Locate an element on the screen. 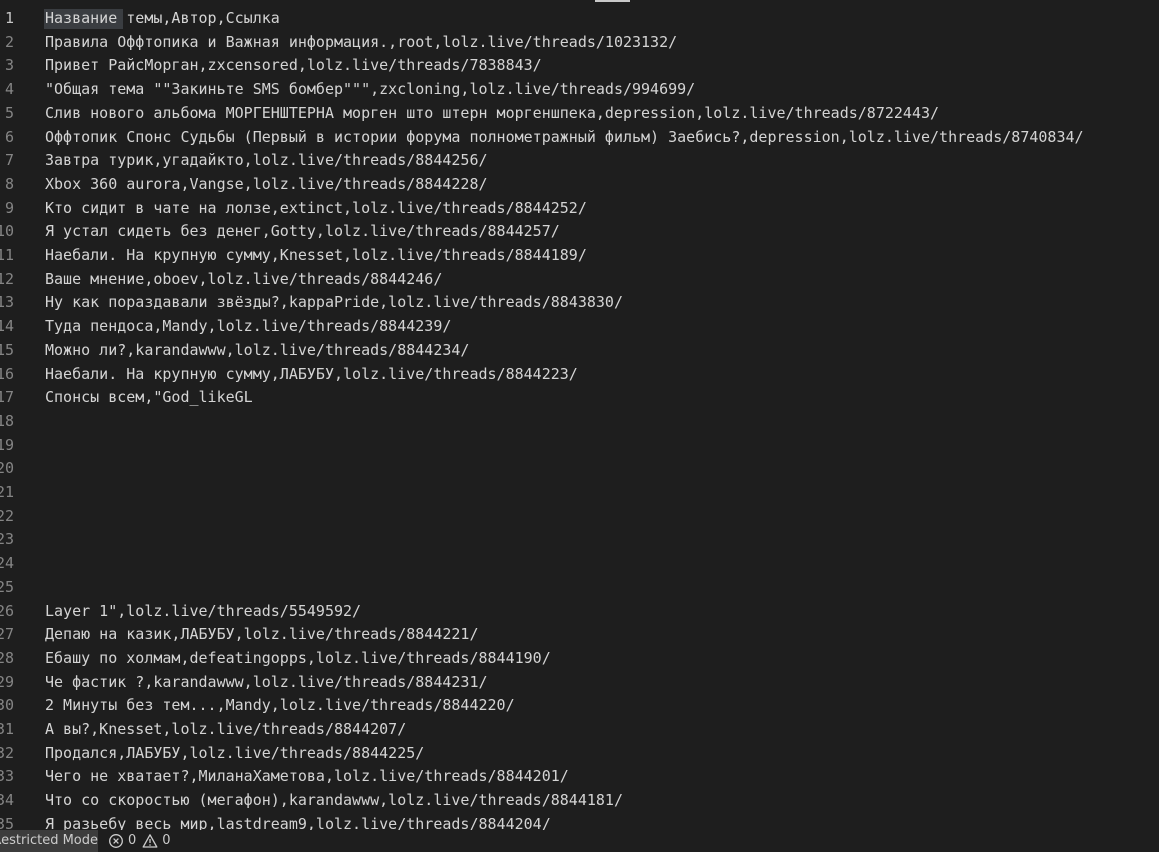 Image resolution: width=1159 pixels, height=852 pixels. line-number: 30 is located at coordinates (7, 705).